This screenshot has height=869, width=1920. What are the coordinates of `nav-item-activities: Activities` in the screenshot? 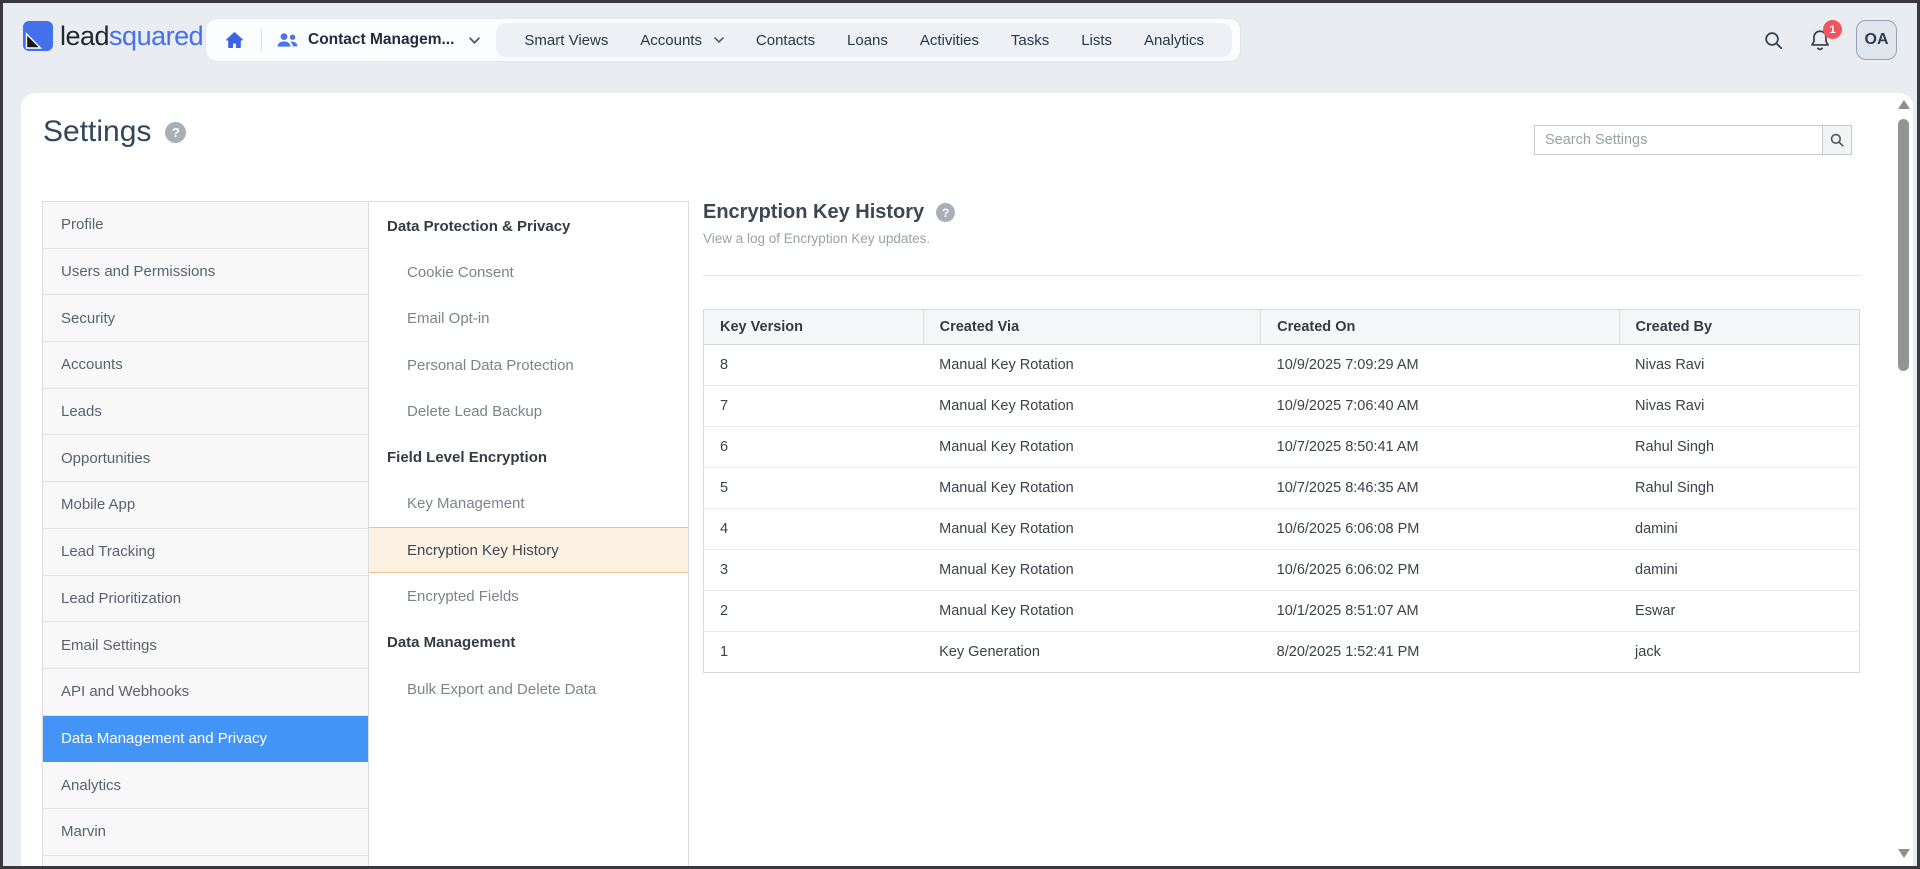 It's located at (949, 40).